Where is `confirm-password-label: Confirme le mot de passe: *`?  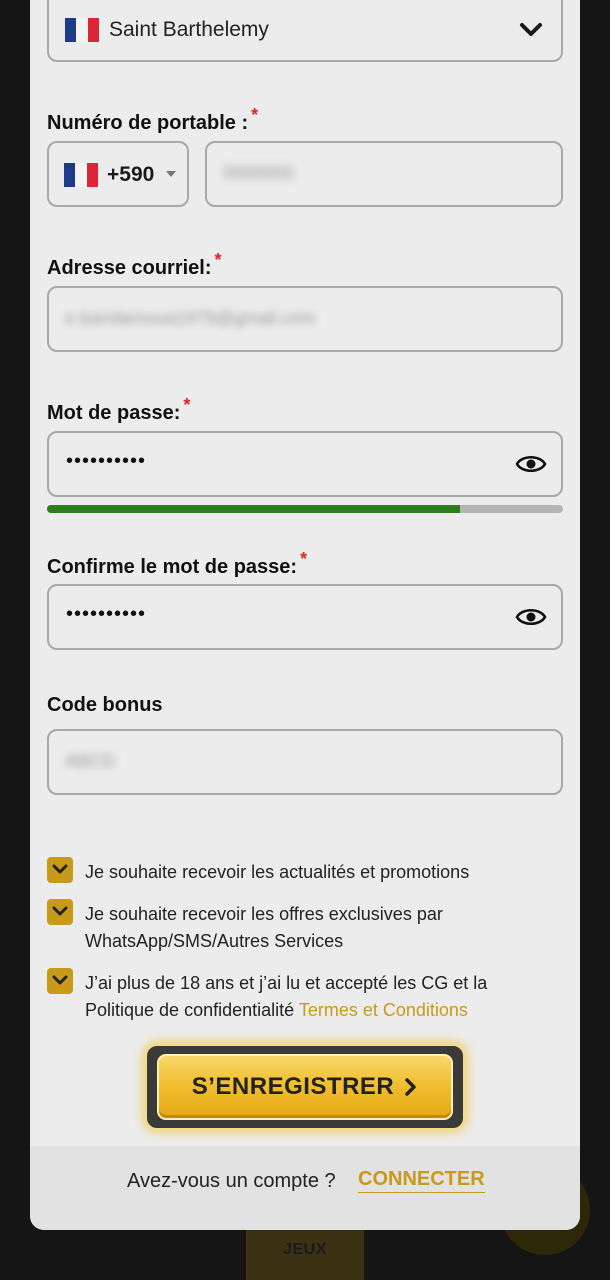
confirm-password-label: Confirme le mot de passe: * is located at coordinates (177, 563).